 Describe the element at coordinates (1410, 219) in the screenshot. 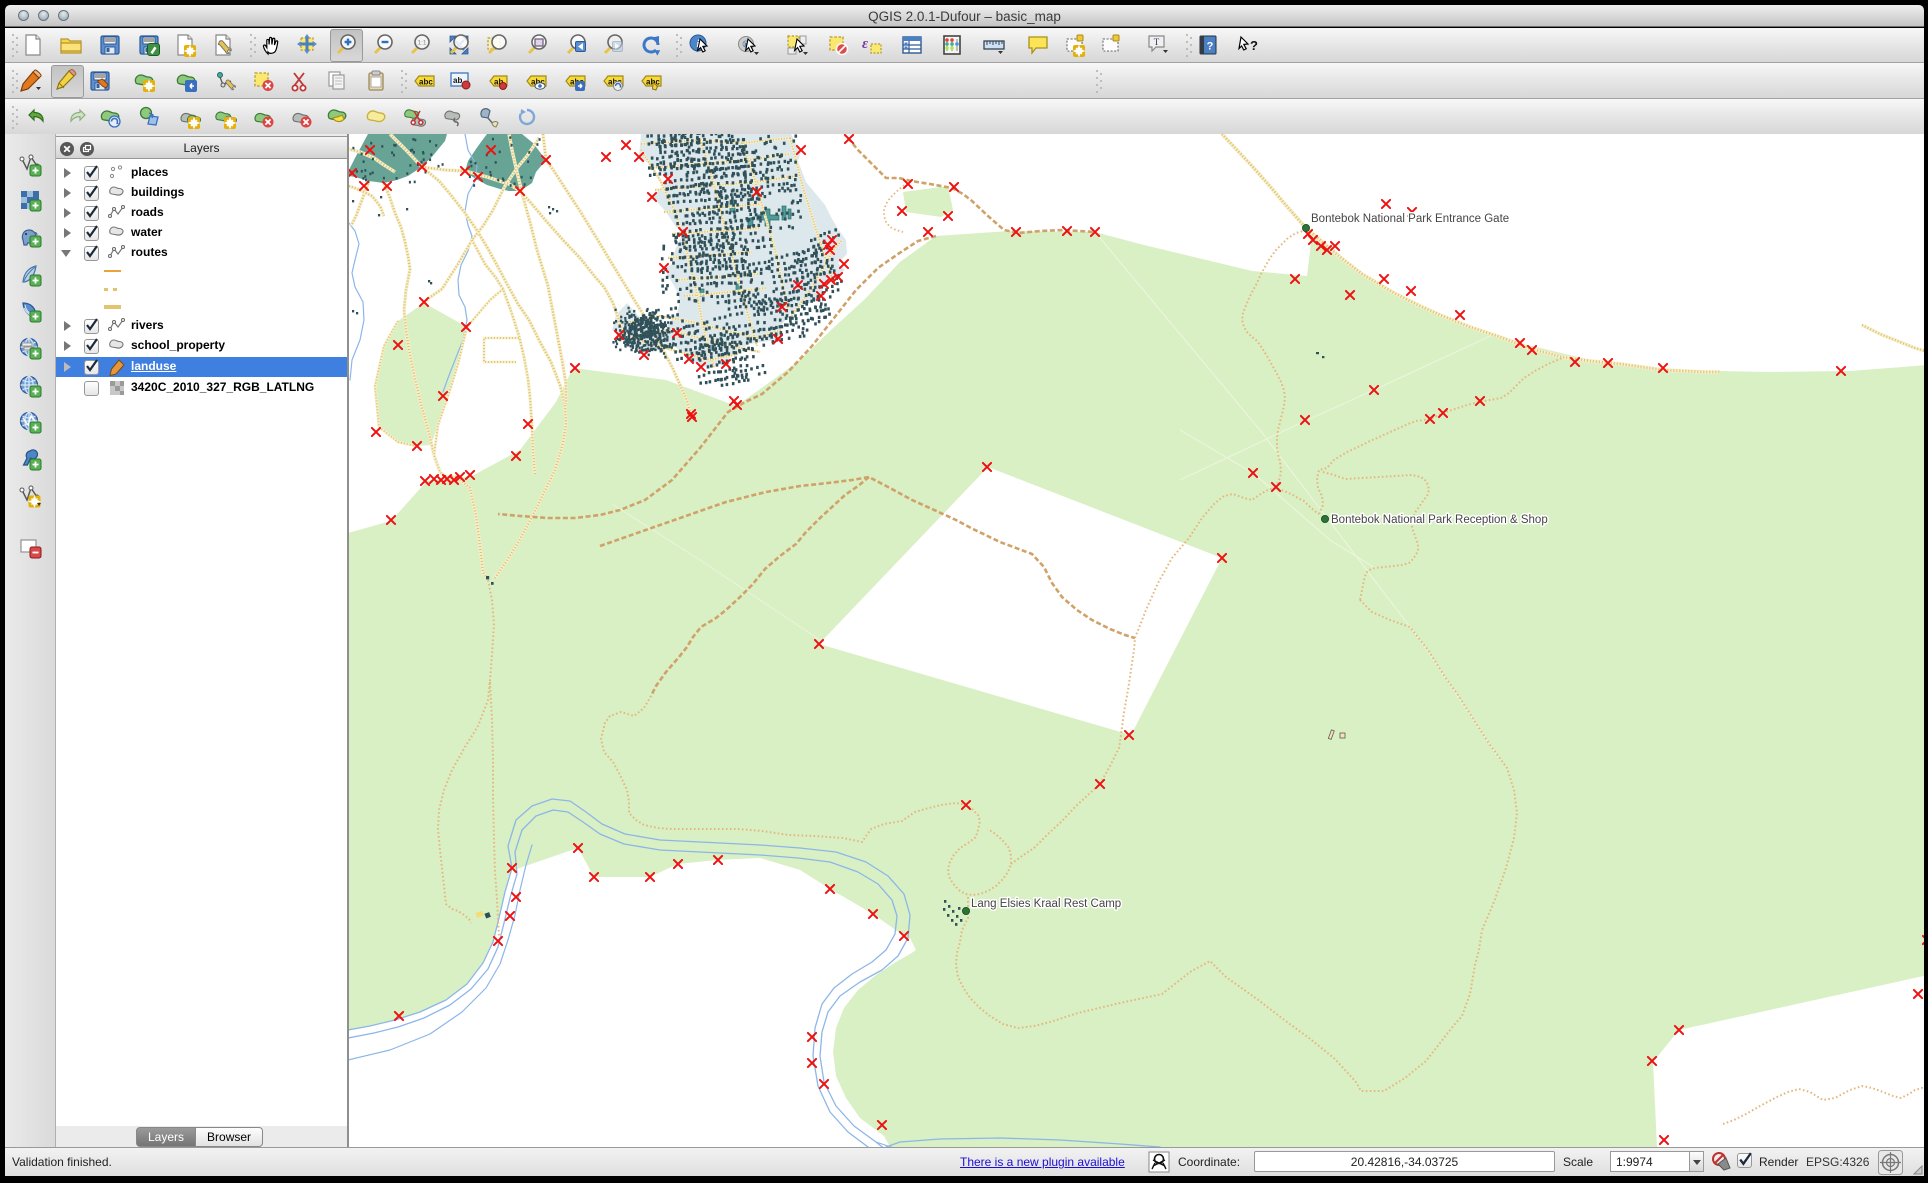

I see `svg-text:Bontebok National Park Entranc: Bontebok National Park Entrance Gate` at that location.